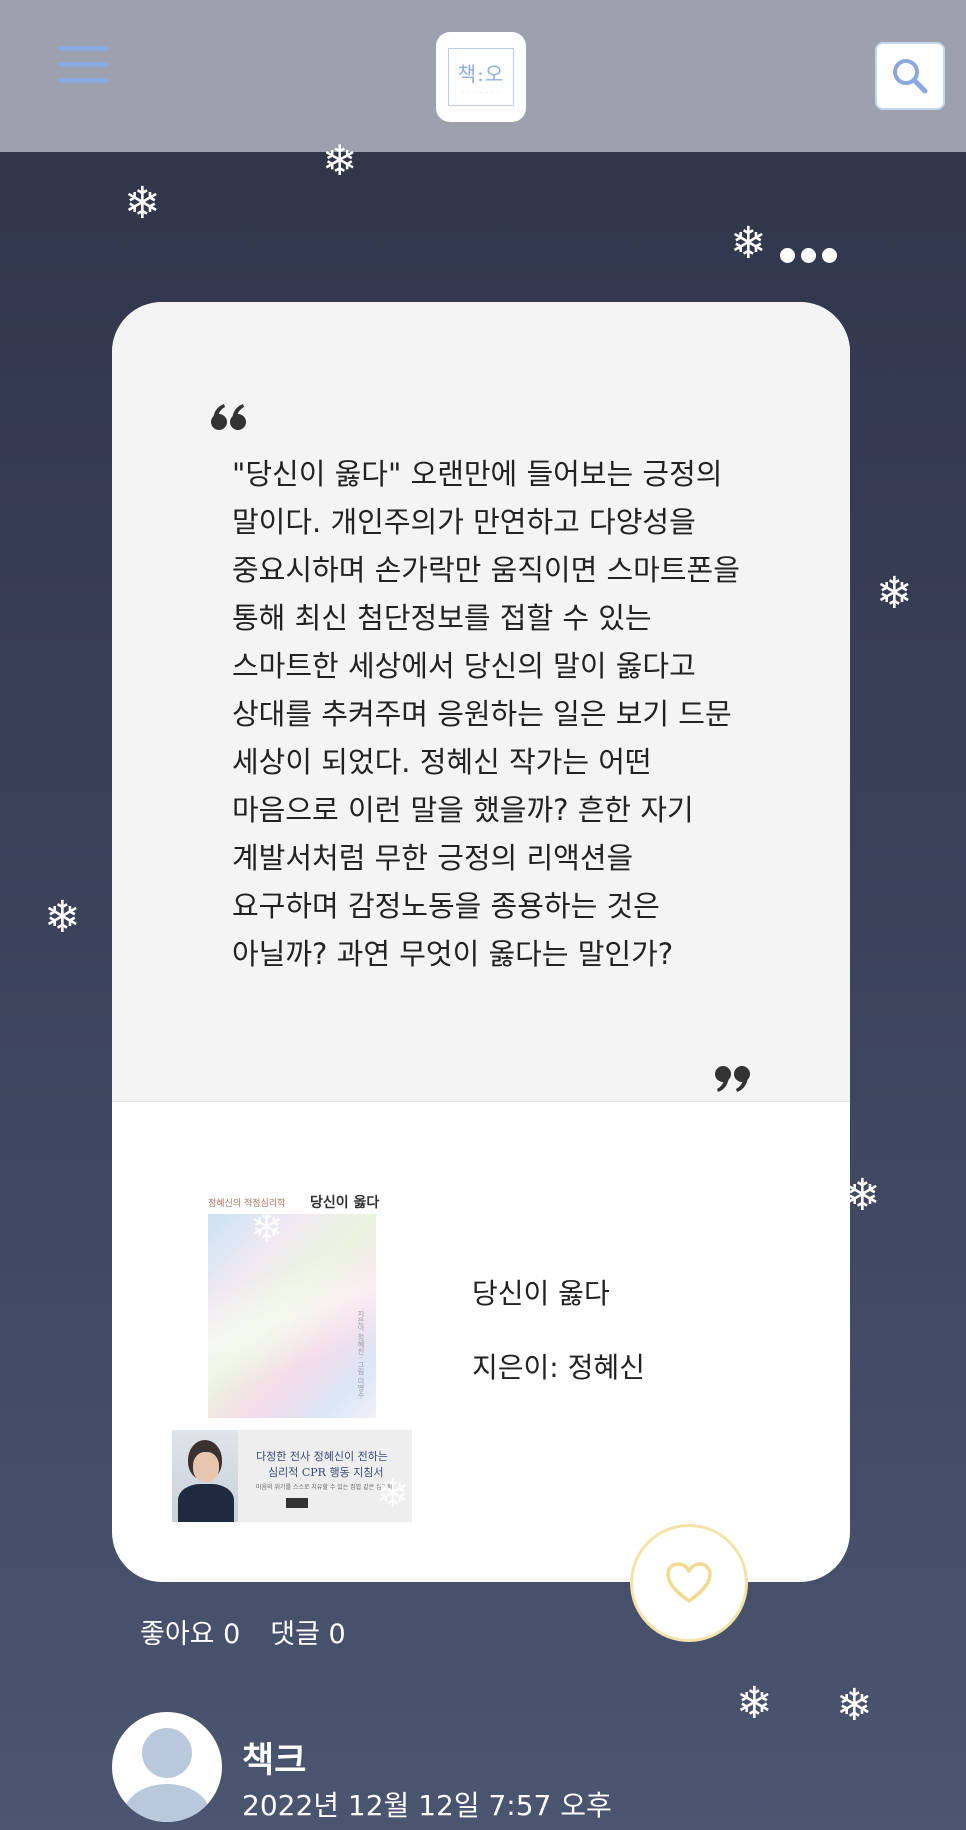  What do you see at coordinates (297, 1503) in the screenshot?
I see `publisher-badge` at bounding box center [297, 1503].